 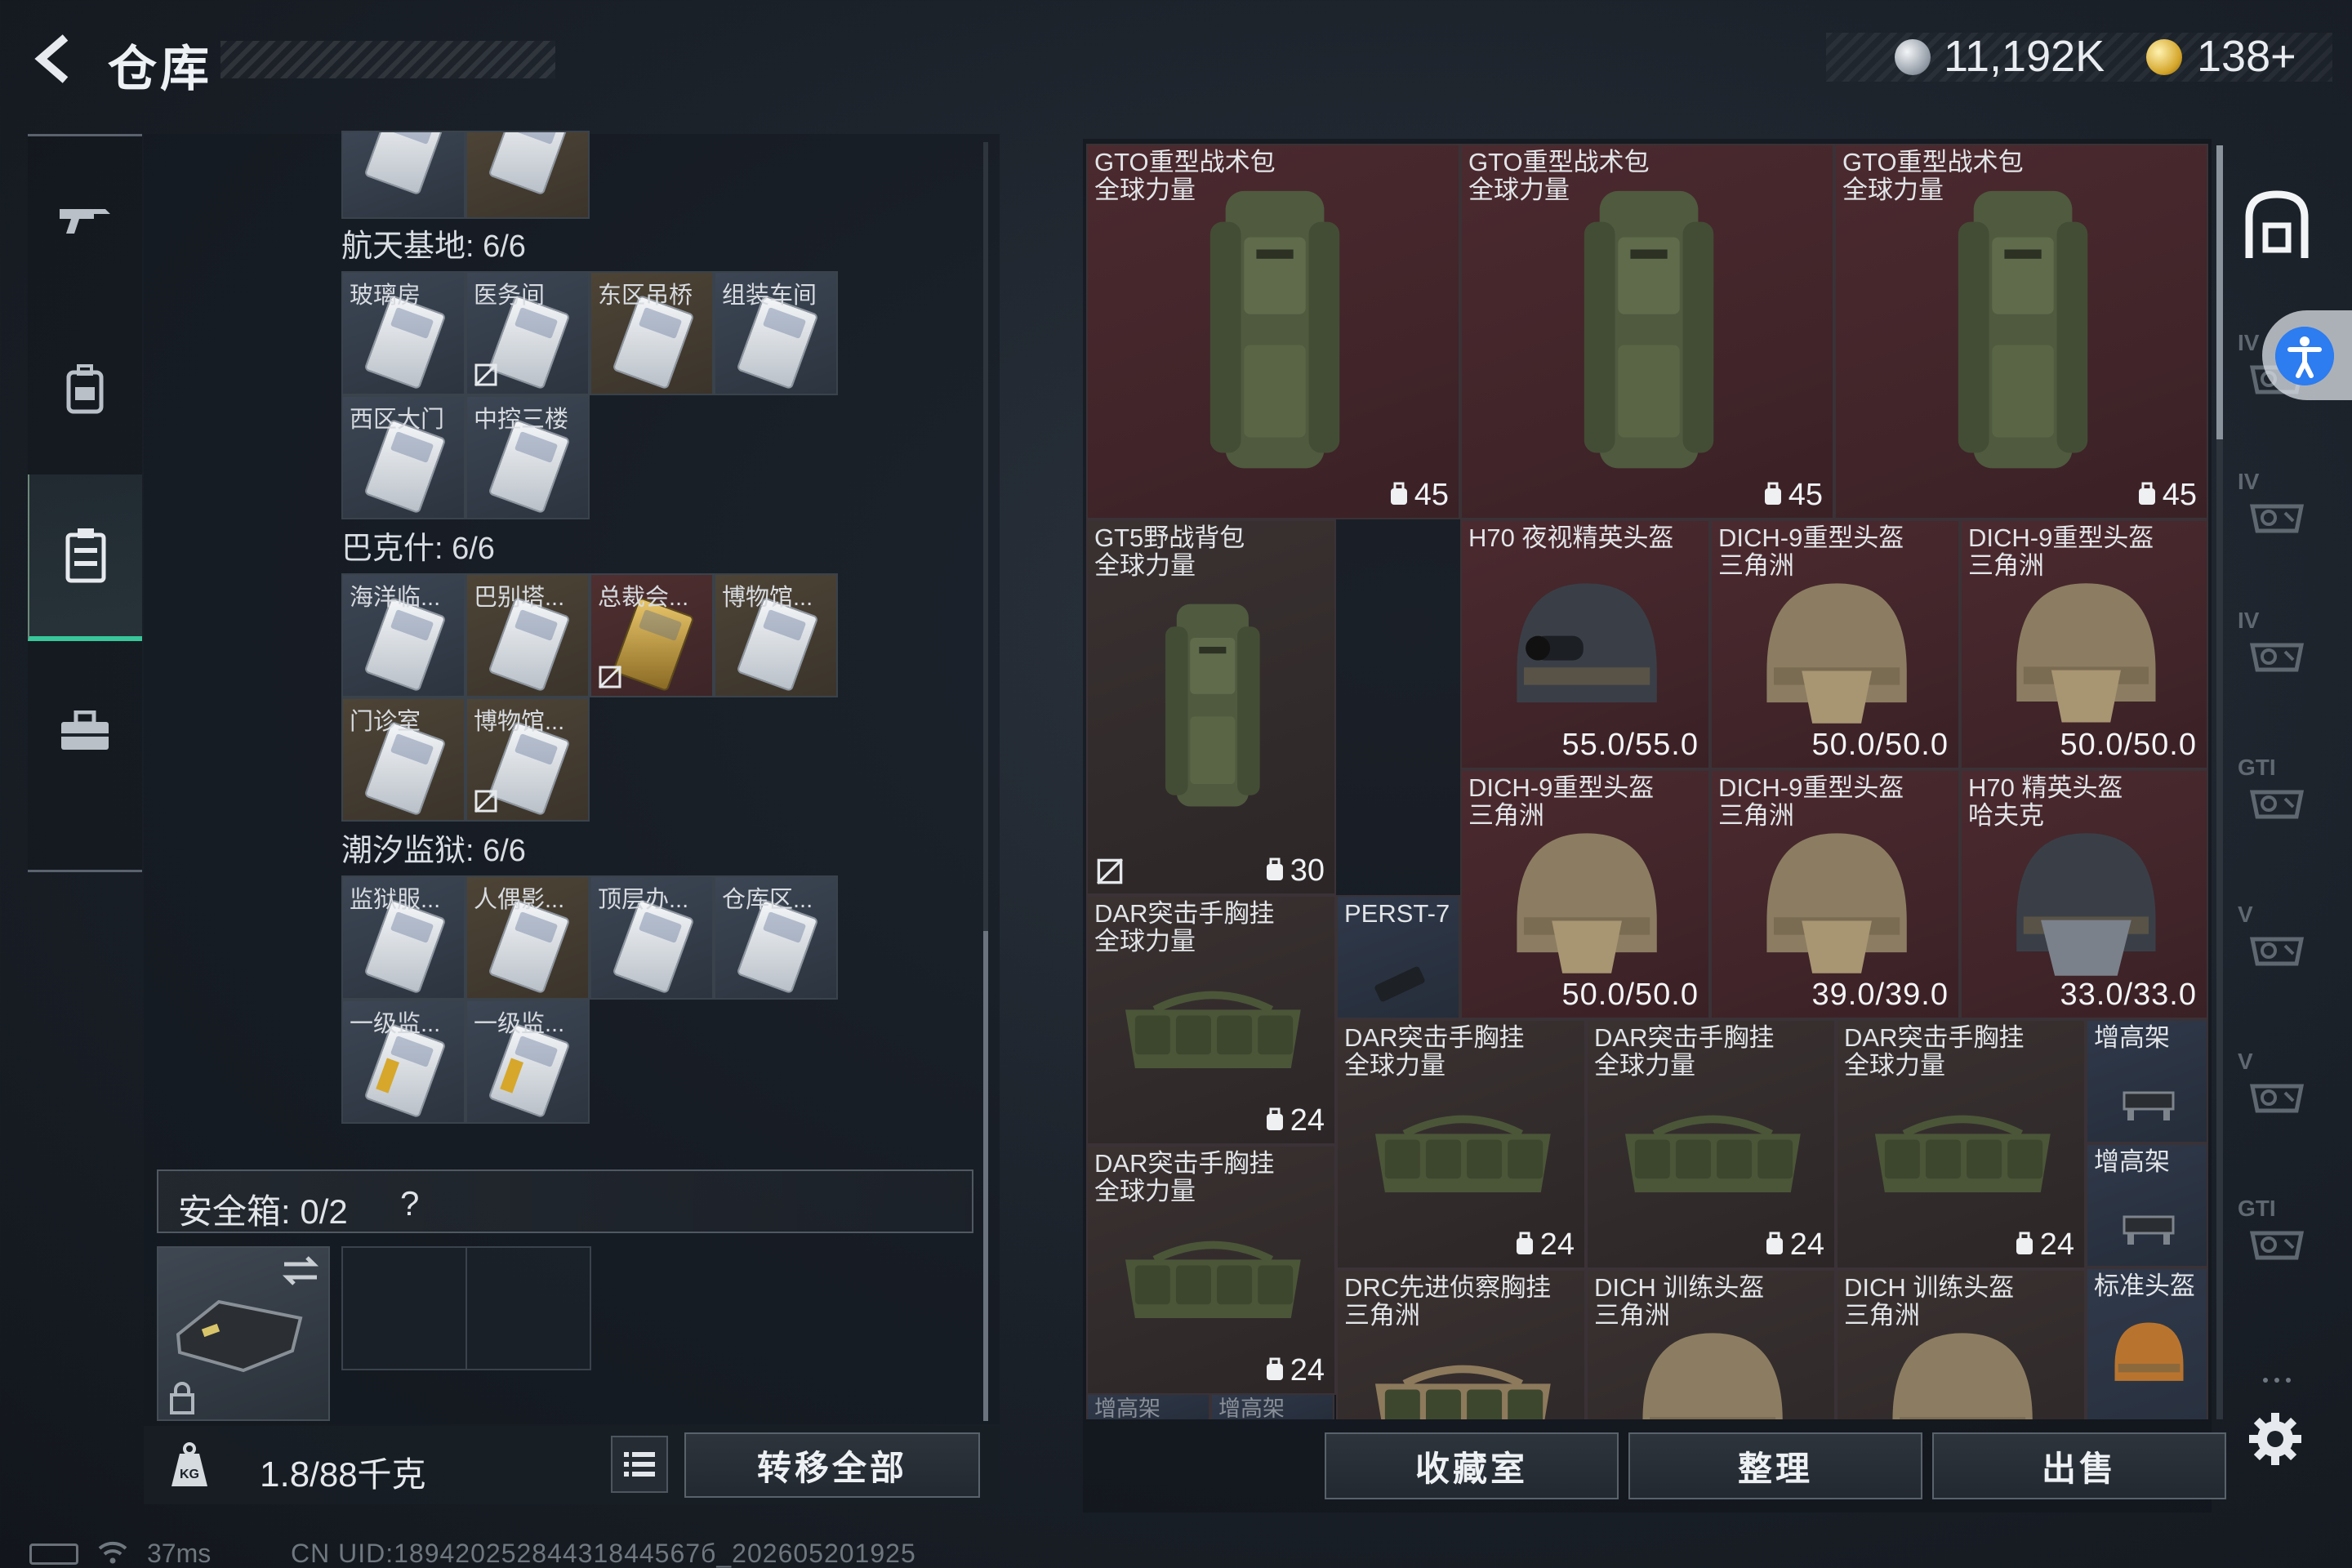 I want to click on rail-tier-label: GTI, so click(x=2257, y=767).